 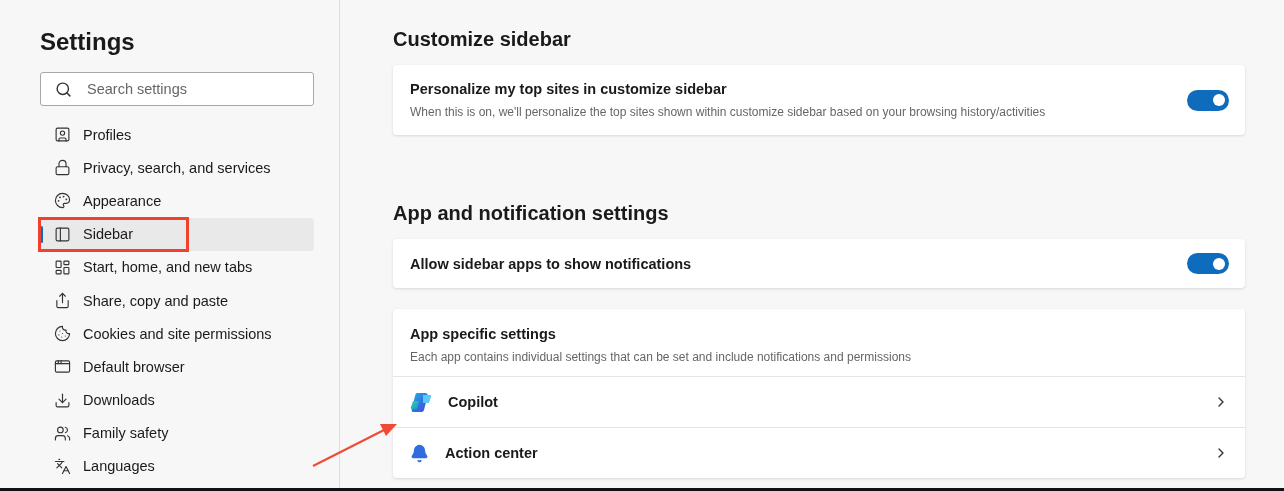 What do you see at coordinates (419, 453) in the screenshot?
I see `bell-icon` at bounding box center [419, 453].